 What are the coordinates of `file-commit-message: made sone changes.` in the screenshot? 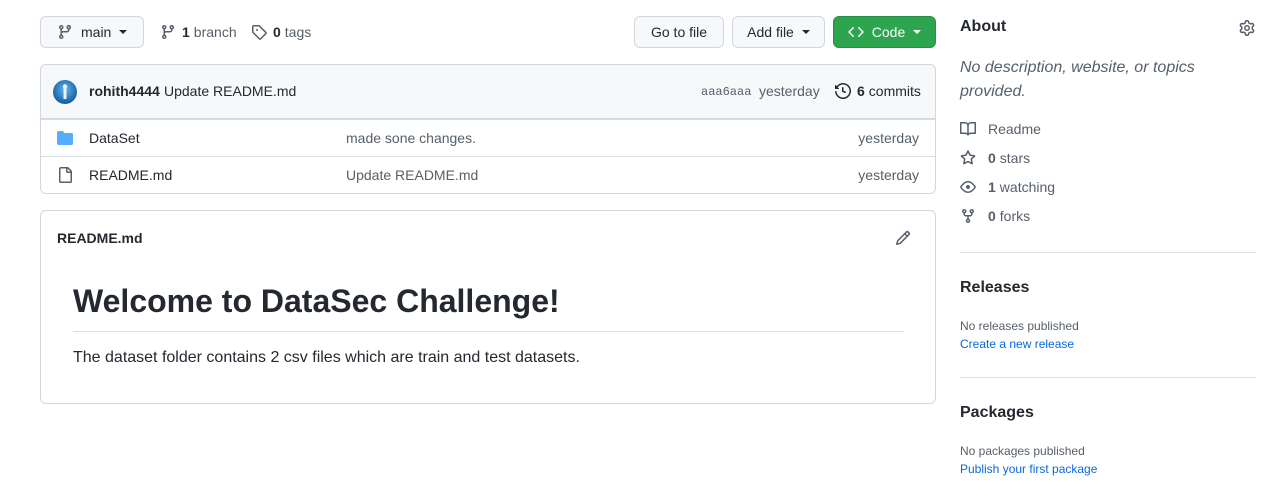 It's located at (411, 138).